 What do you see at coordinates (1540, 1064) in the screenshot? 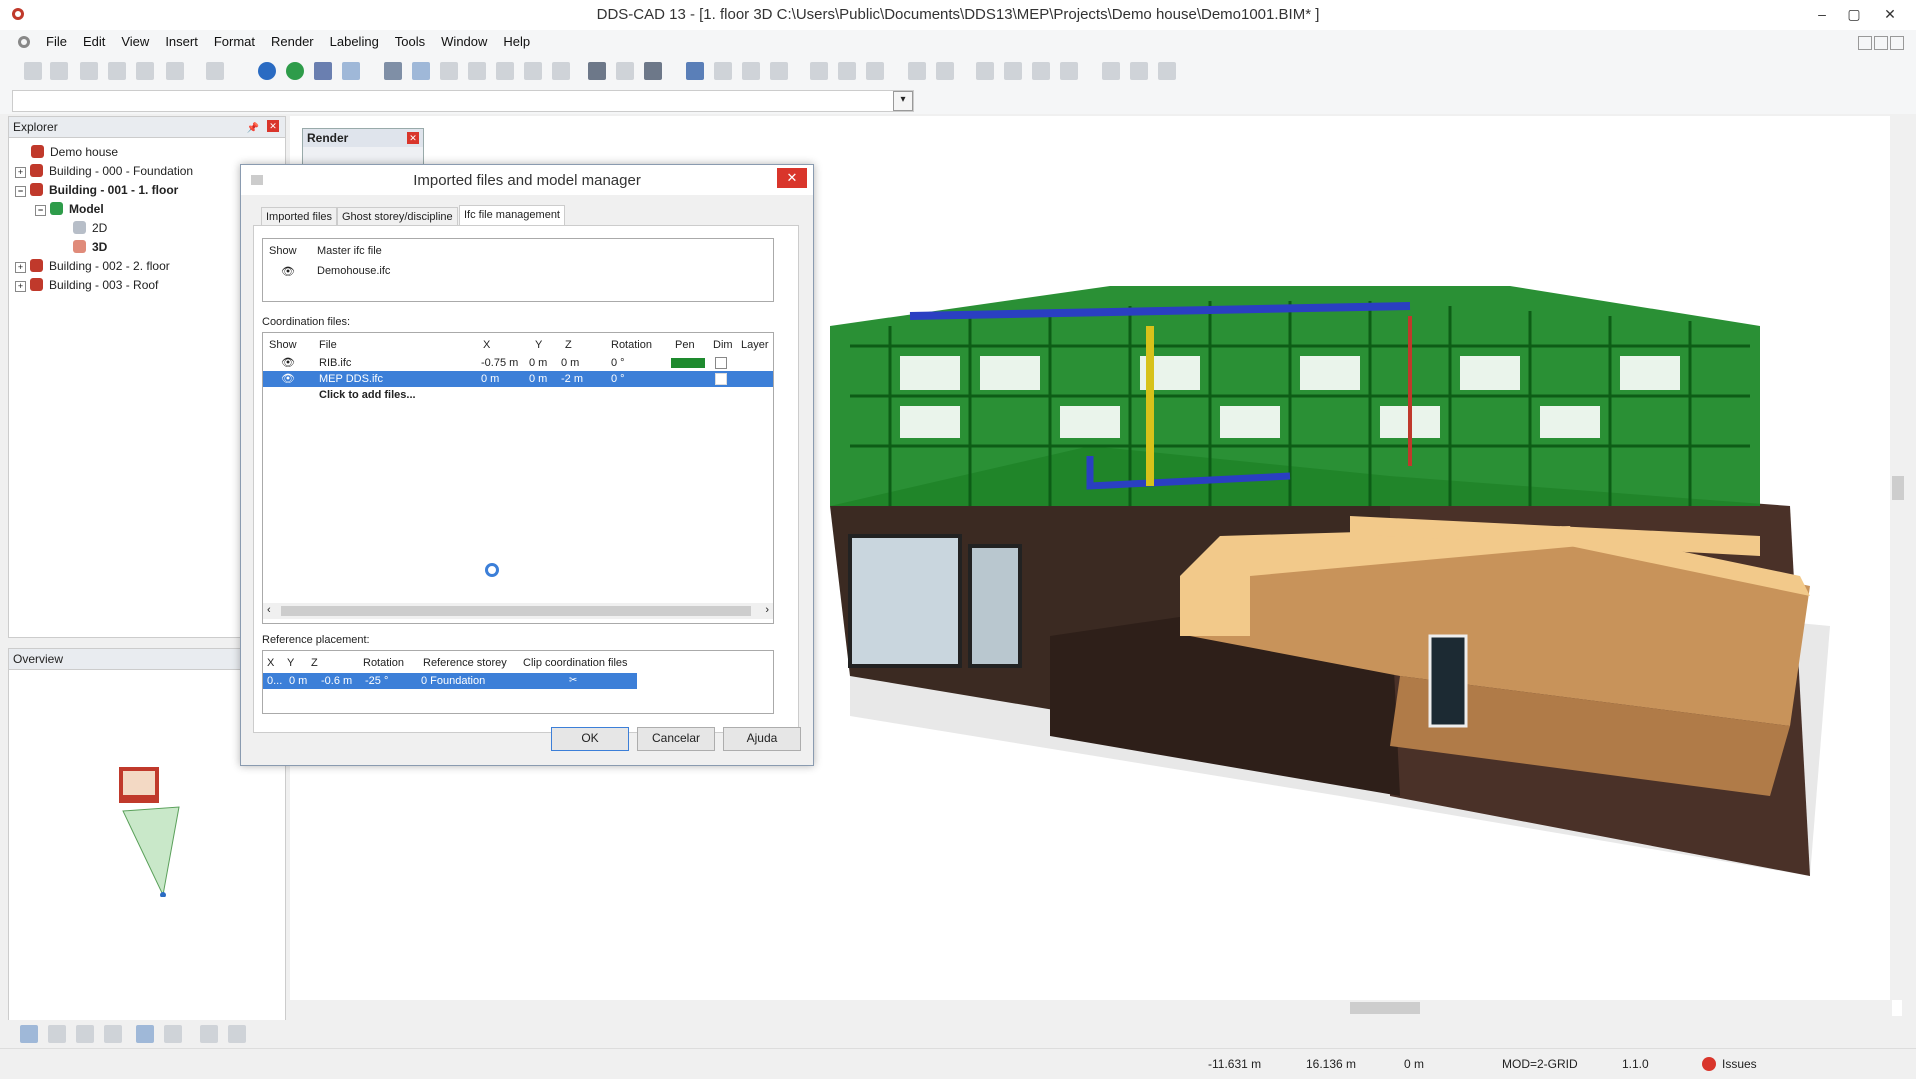
I see `status-grid: MOD=2-GRID` at bounding box center [1540, 1064].